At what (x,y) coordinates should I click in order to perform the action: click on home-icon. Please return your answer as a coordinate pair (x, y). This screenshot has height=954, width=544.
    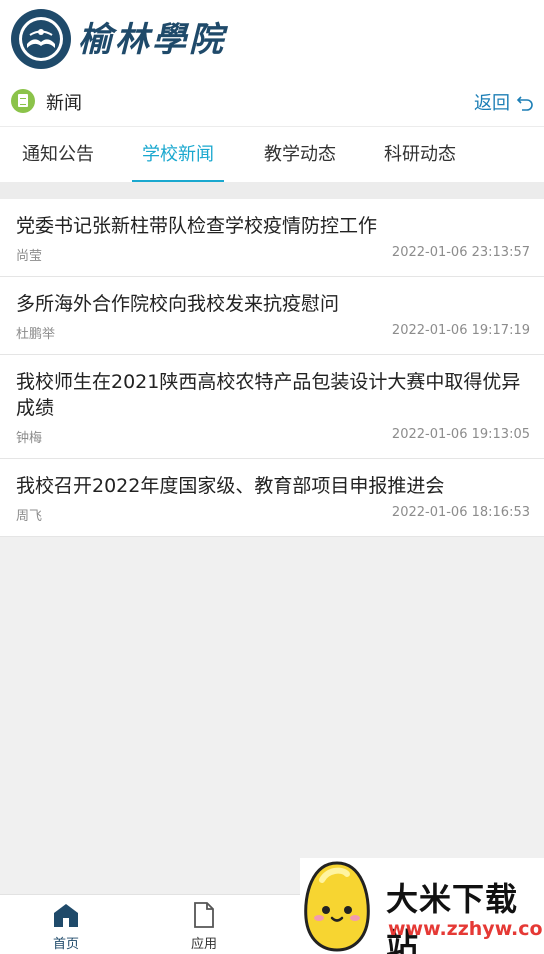
    Looking at the image, I should click on (66, 915).